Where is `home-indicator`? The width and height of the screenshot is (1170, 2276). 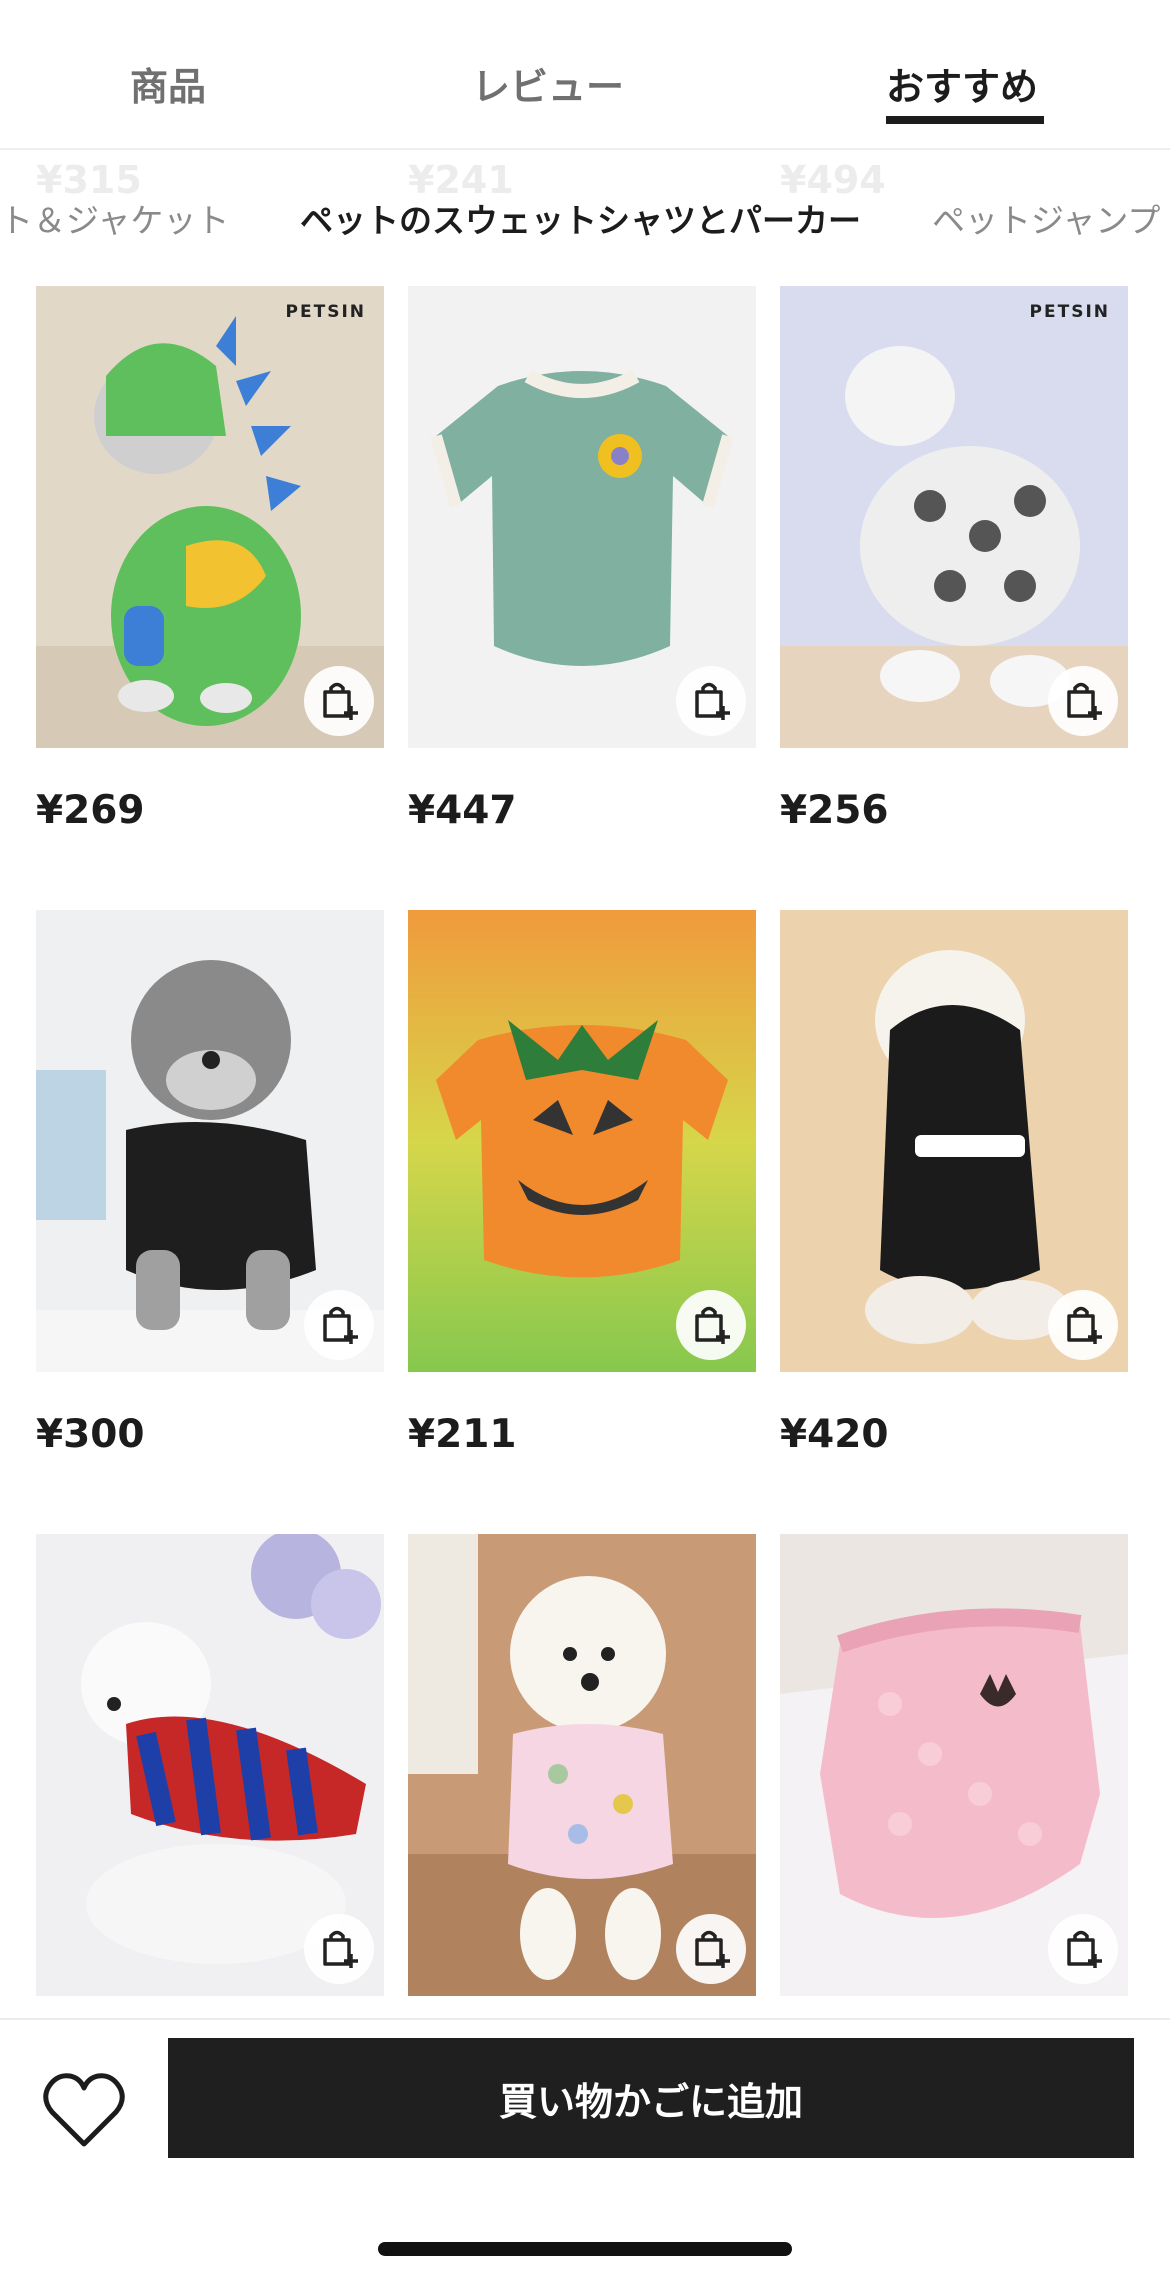
home-indicator is located at coordinates (585, 2249).